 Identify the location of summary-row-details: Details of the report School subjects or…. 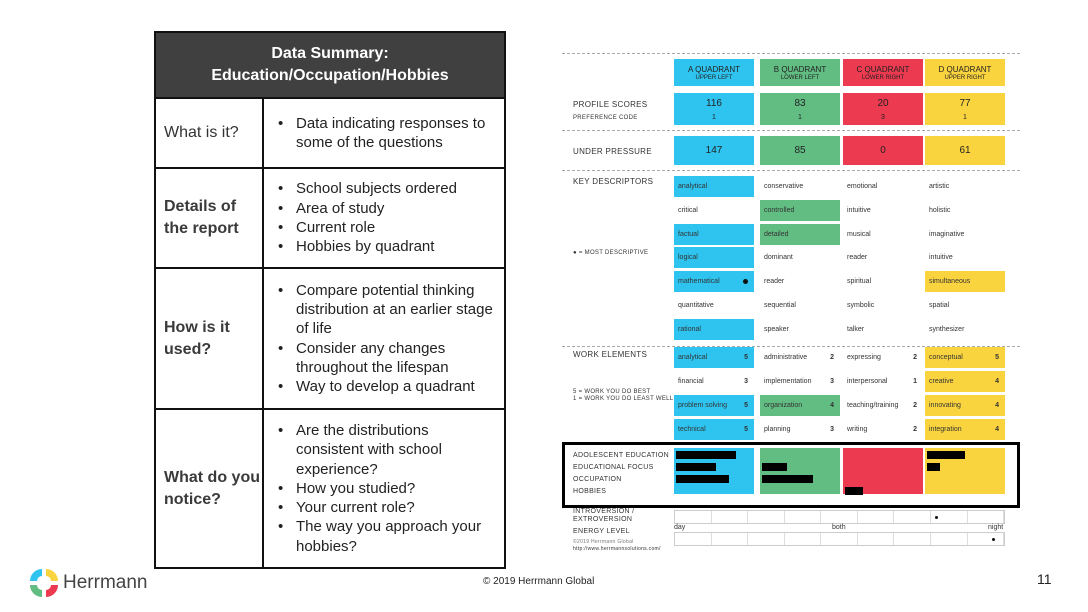
(330, 219).